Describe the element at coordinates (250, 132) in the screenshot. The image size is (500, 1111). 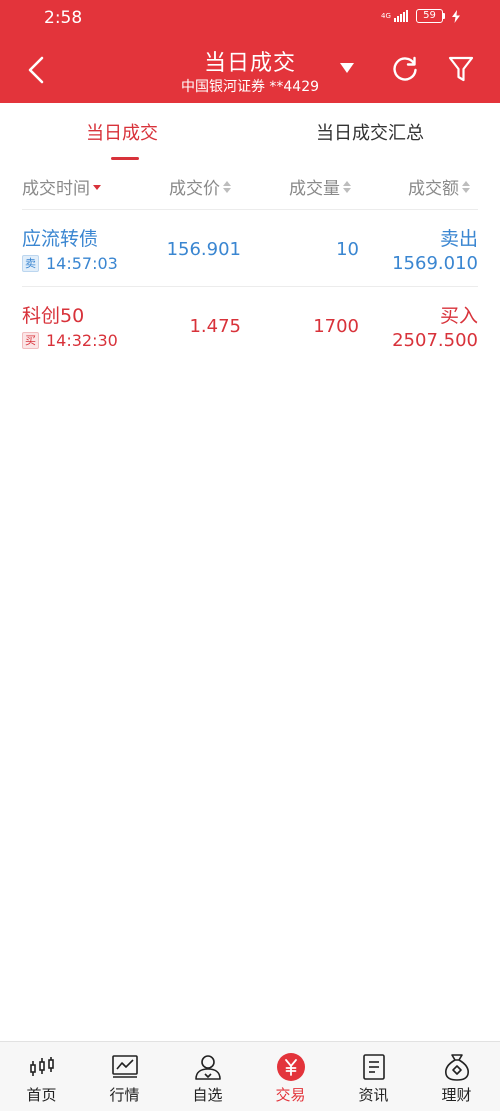
I see `tab-bar: 当日成交 当日成交汇总` at that location.